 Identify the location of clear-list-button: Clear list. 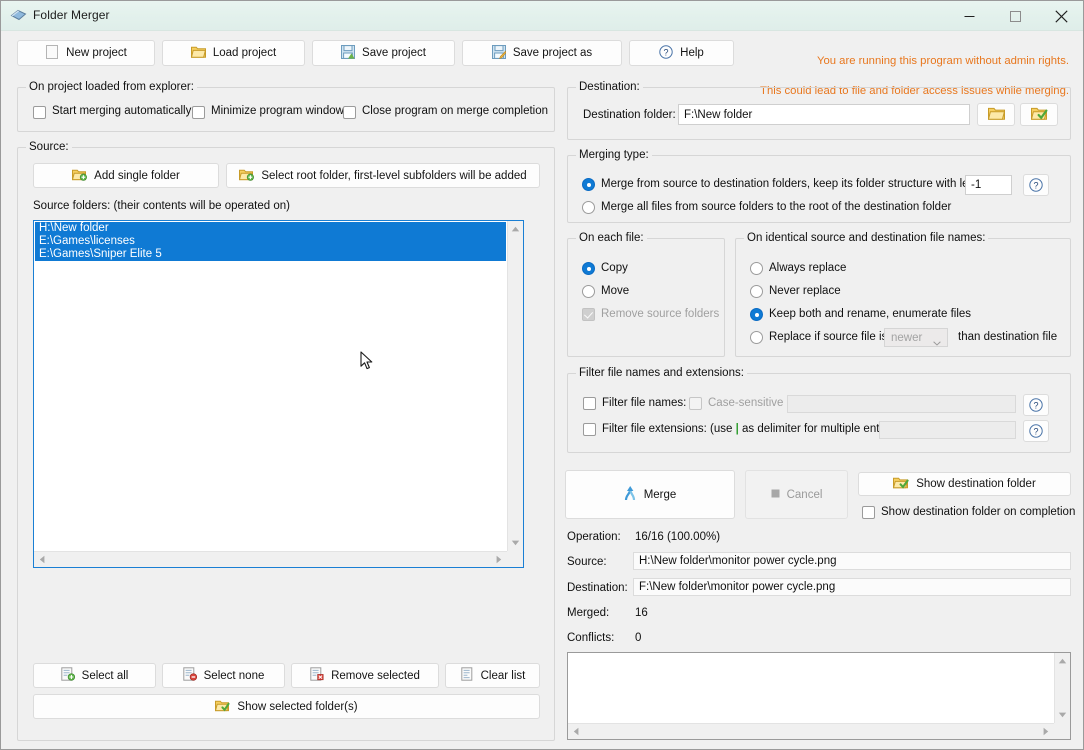
(492, 675).